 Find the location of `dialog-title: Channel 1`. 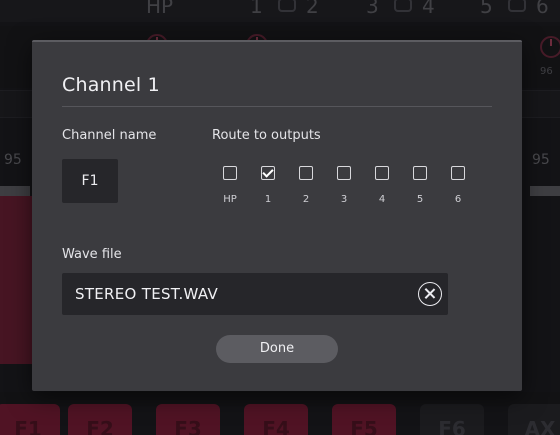

dialog-title: Channel 1 is located at coordinates (111, 85).